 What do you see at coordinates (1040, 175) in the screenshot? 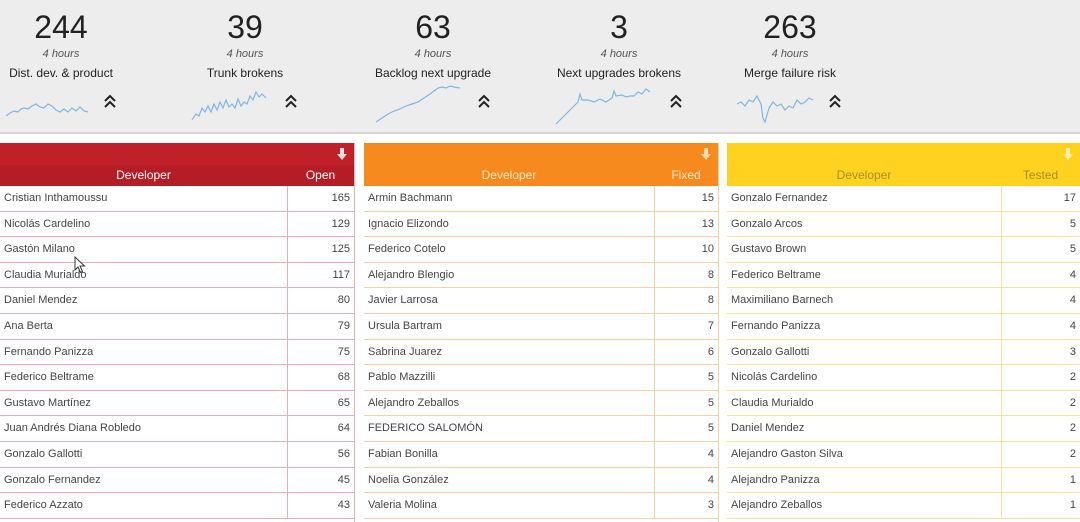
I see `column-header-tested: Tested` at bounding box center [1040, 175].